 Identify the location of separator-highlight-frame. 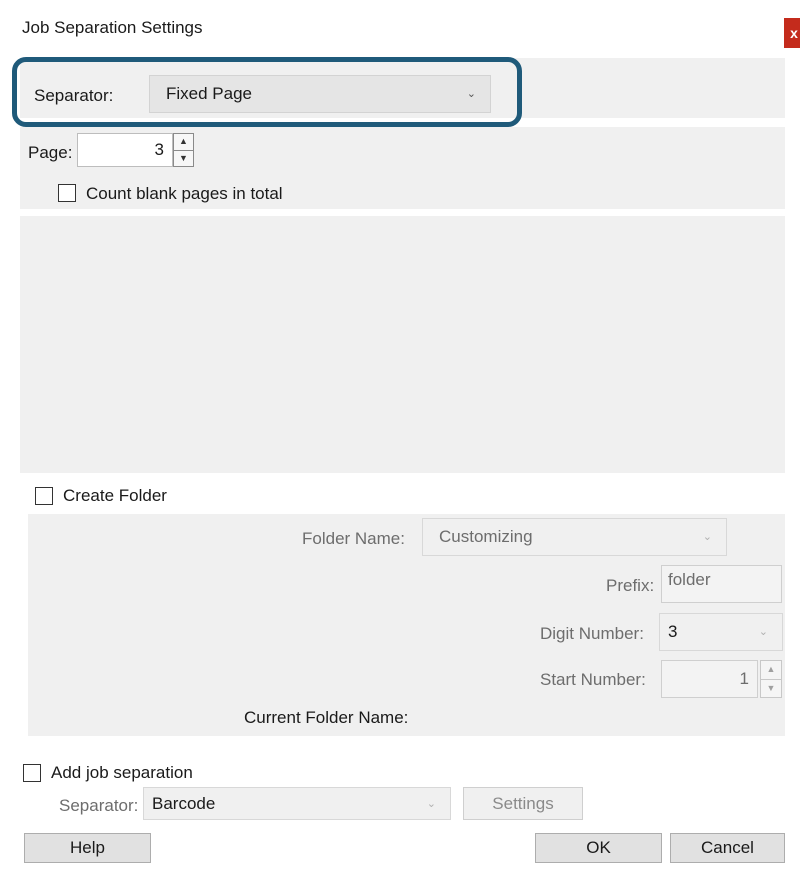
(267, 92).